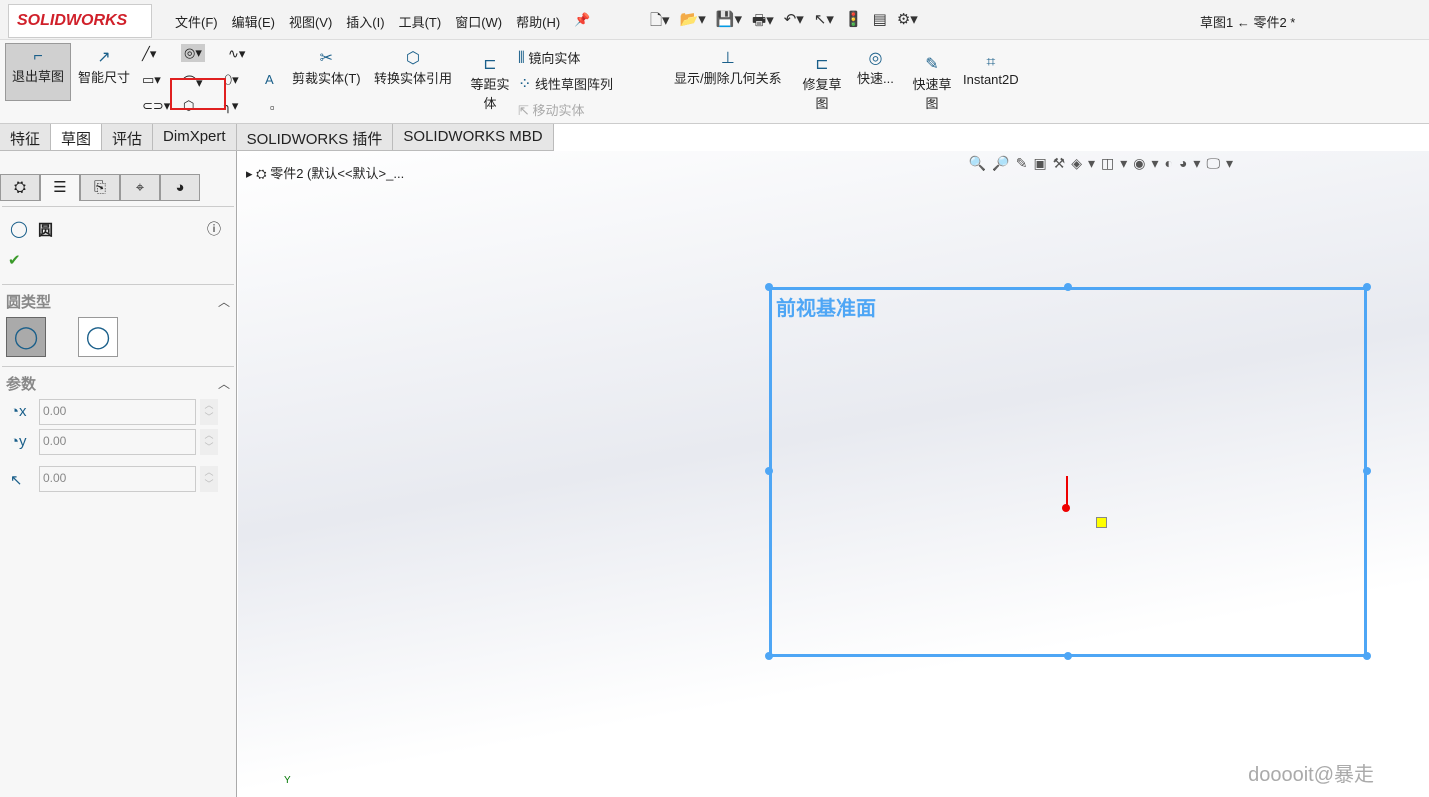 Image resolution: width=1429 pixels, height=797 pixels. What do you see at coordinates (195, 137) in the screenshot?
I see `tab-dimxpert: DimXpert` at bounding box center [195, 137].